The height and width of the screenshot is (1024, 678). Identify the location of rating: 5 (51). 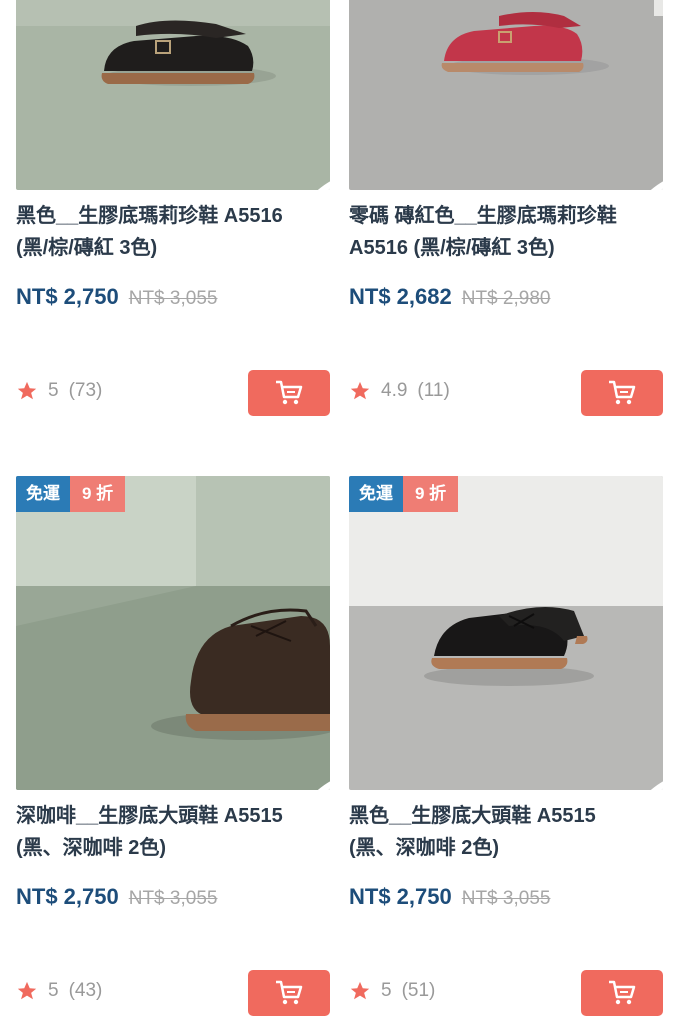
(392, 991).